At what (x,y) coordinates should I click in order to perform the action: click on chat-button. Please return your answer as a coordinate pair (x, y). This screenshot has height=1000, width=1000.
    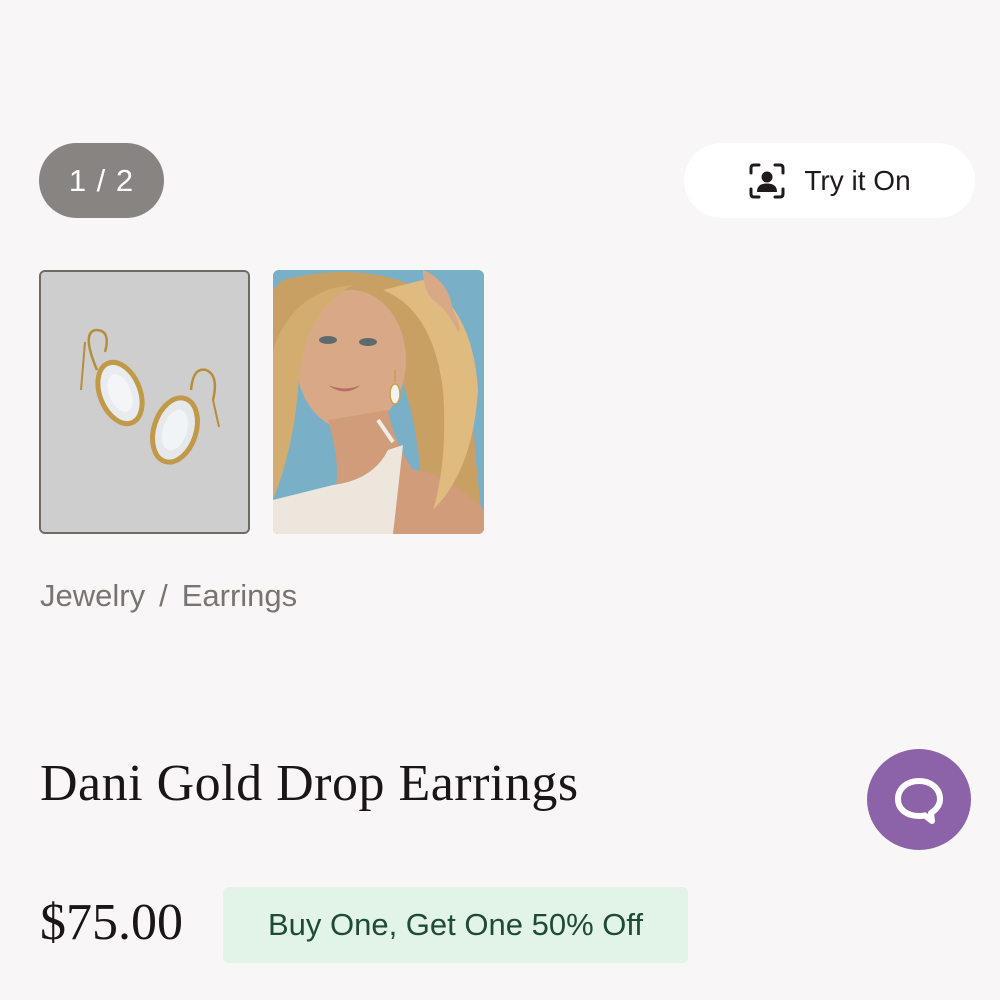
    Looking at the image, I should click on (919, 799).